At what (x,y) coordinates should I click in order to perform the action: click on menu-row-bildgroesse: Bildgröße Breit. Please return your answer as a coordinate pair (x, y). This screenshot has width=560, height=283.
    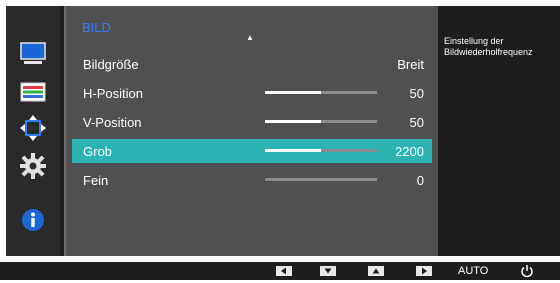
    Looking at the image, I should click on (252, 64).